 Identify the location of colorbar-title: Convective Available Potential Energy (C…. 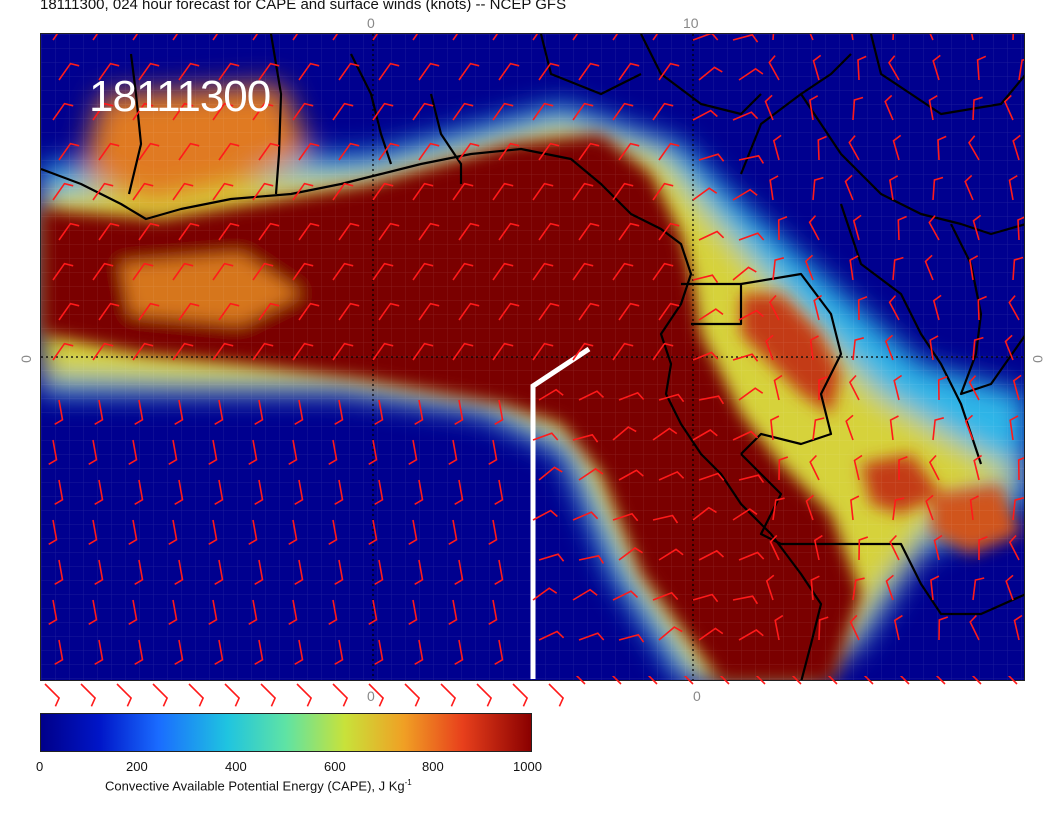
(258, 786).